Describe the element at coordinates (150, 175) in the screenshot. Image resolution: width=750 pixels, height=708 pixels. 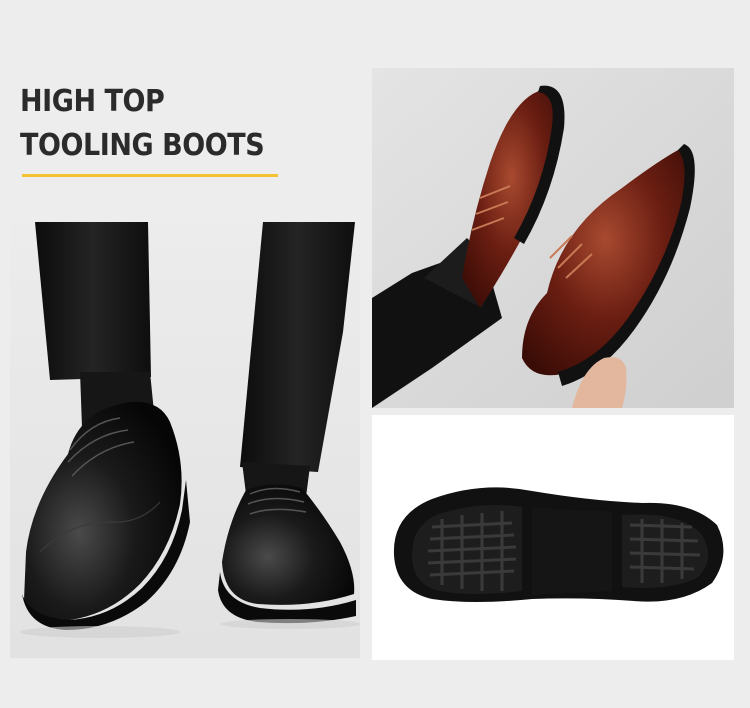
I see `heading-underline` at that location.